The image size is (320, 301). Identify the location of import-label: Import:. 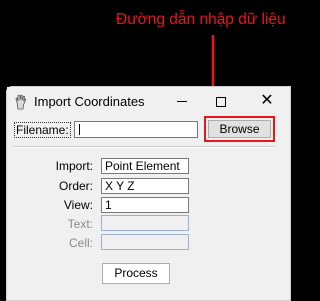
(74, 166).